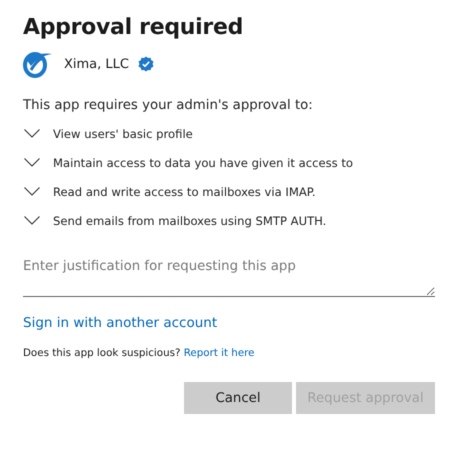 The width and height of the screenshot is (459, 455). What do you see at coordinates (96, 64) in the screenshot?
I see `publisher-name: Xima, LLC` at bounding box center [96, 64].